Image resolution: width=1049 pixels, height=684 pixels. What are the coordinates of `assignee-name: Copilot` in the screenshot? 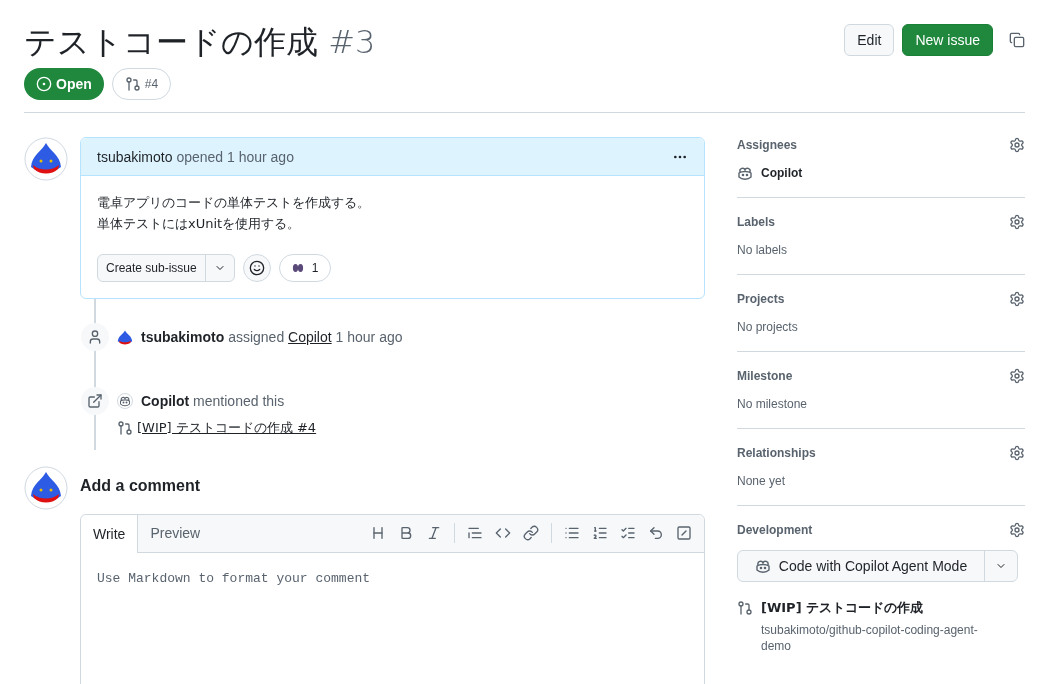 It's located at (782, 173).